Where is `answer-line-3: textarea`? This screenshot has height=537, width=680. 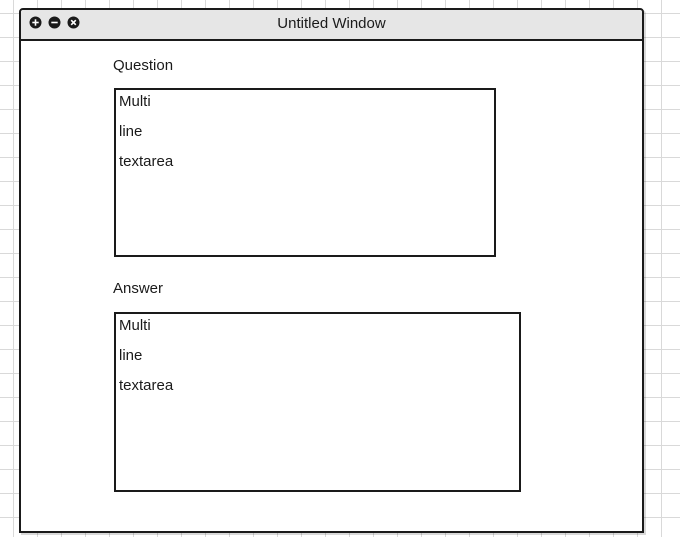 answer-line-3: textarea is located at coordinates (146, 385).